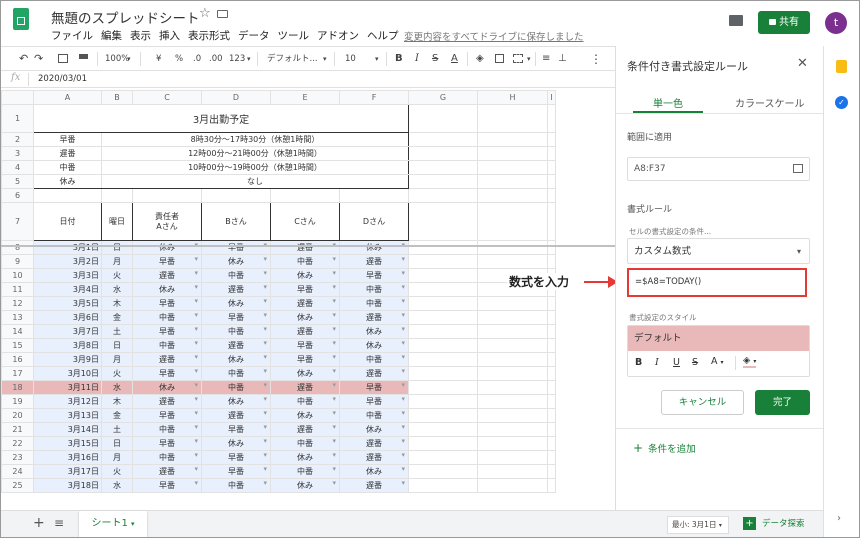 The height and width of the screenshot is (538, 860). What do you see at coordinates (841, 66) in the screenshot?
I see `keep-icon` at bounding box center [841, 66].